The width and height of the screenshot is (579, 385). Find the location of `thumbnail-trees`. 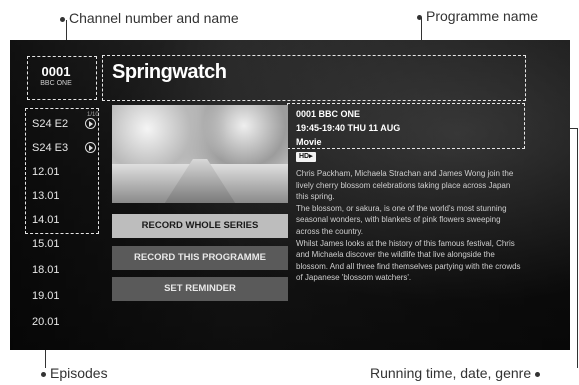

thumbnail-trees is located at coordinates (200, 134).